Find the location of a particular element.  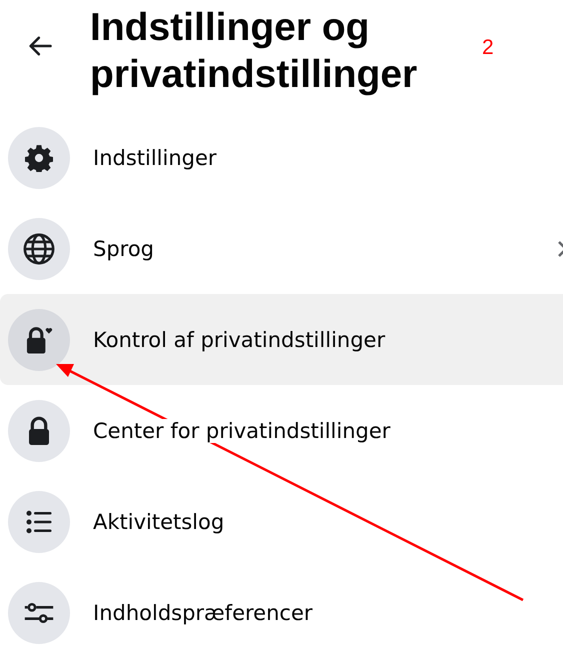

page-title: Indstillinger og privatindstillinger is located at coordinates (254, 51).